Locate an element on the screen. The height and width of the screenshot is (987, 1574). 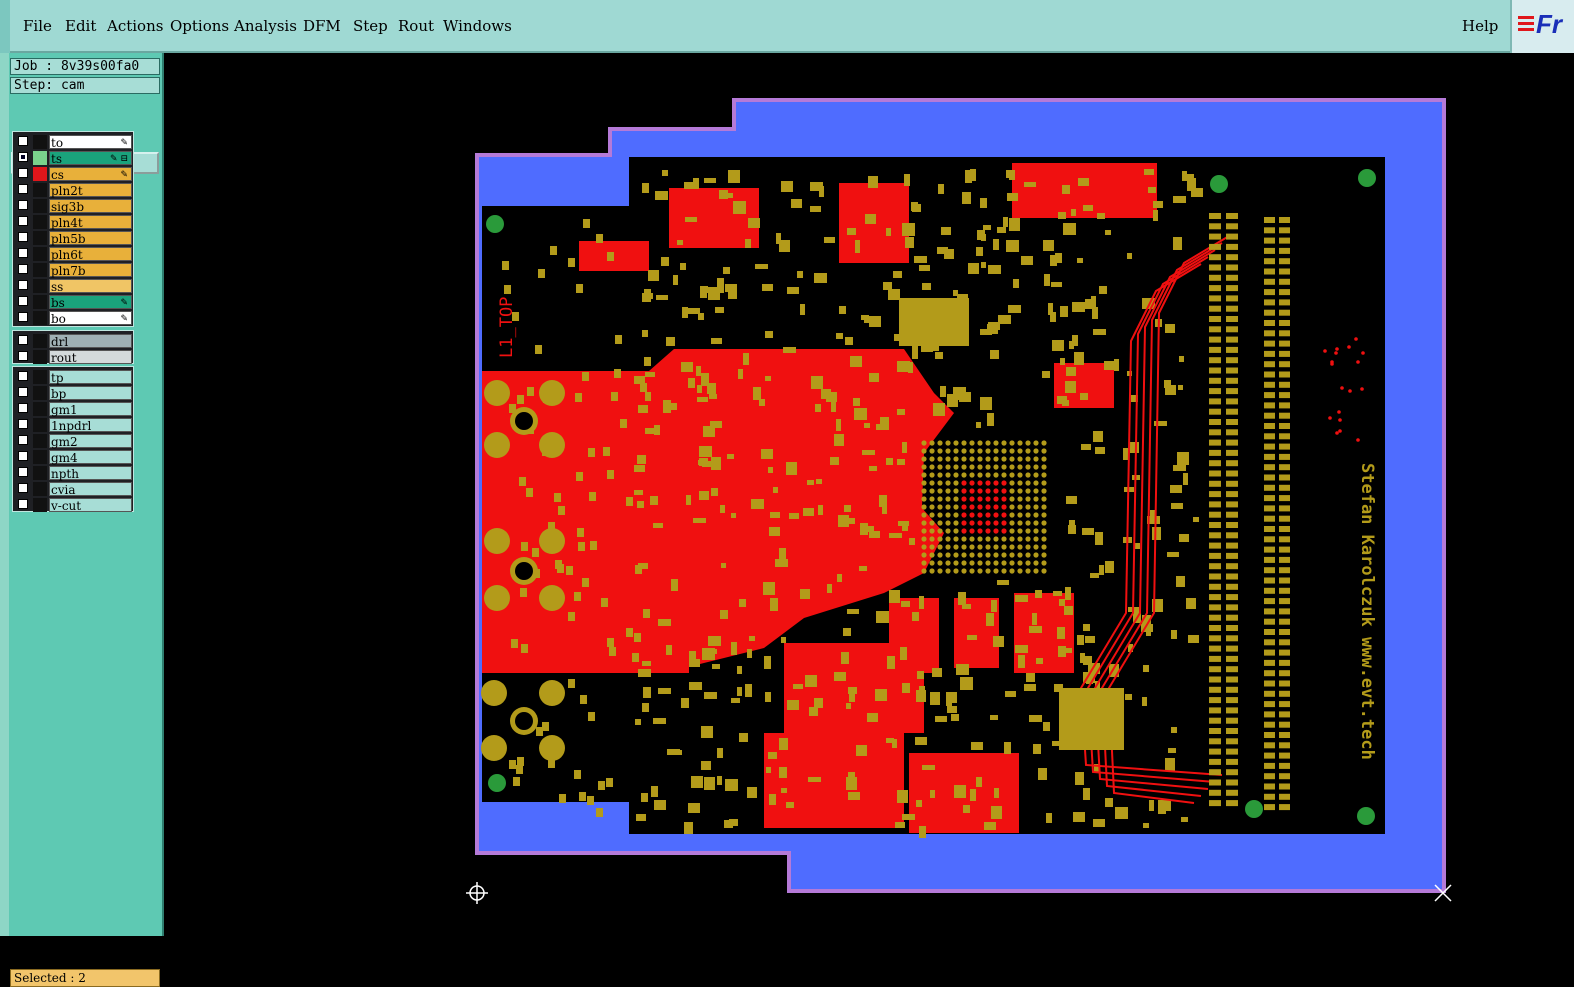
layer-row-cvia: cvia is located at coordinates (73, 489).